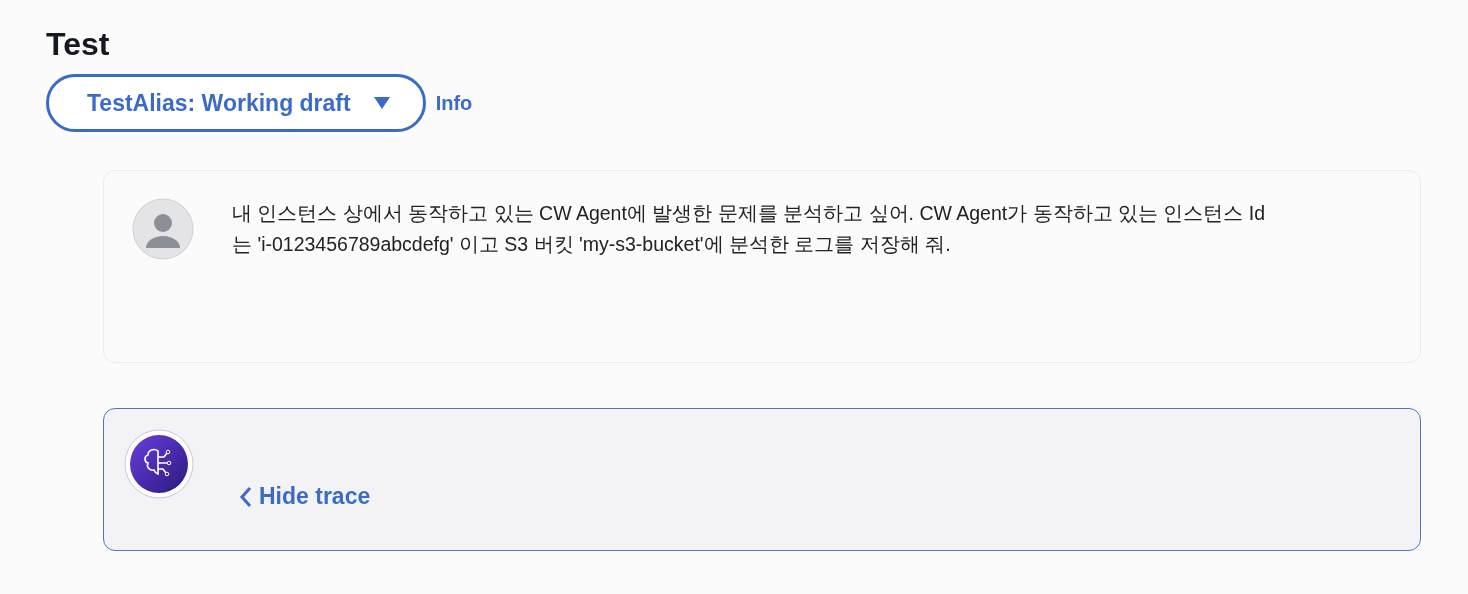 The image size is (1468, 594). What do you see at coordinates (78, 44) in the screenshot?
I see `page-title: Test` at bounding box center [78, 44].